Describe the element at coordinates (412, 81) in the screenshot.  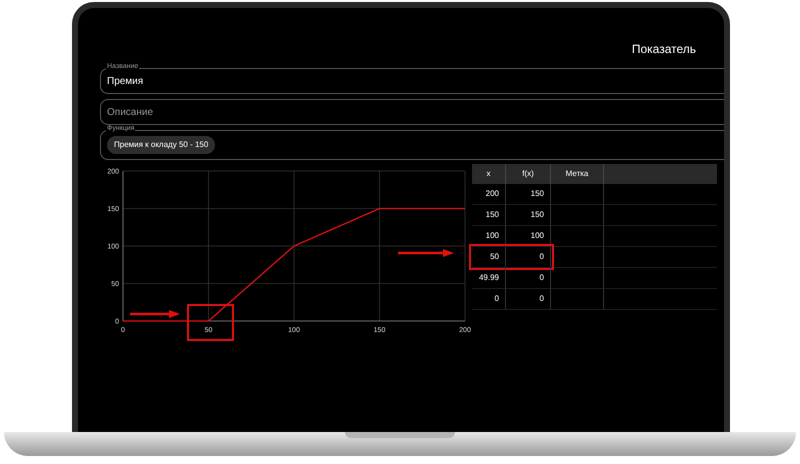
I see `text-field: Премия` at that location.